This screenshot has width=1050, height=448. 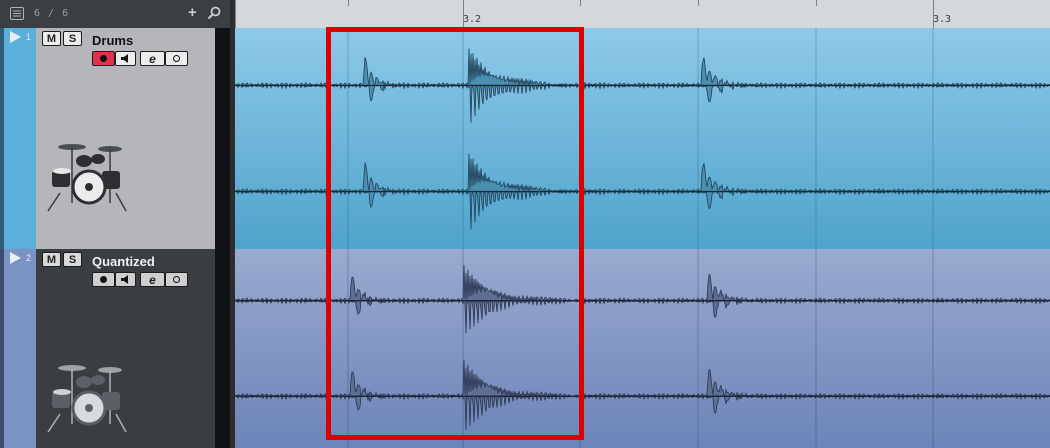 I want to click on track-header-quantized: 2 M S Quantized e, so click(x=115, y=348).